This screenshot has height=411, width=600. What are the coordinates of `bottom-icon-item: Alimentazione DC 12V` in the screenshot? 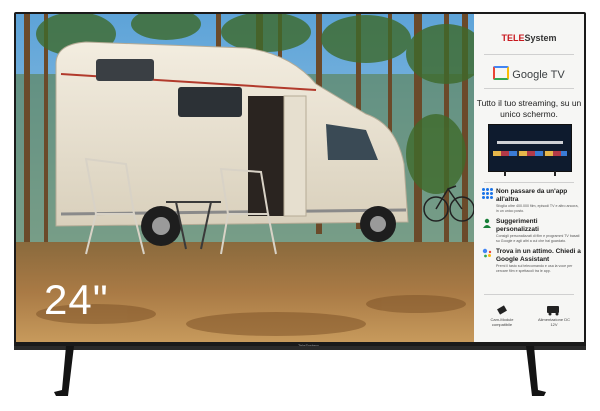 It's located at (554, 315).